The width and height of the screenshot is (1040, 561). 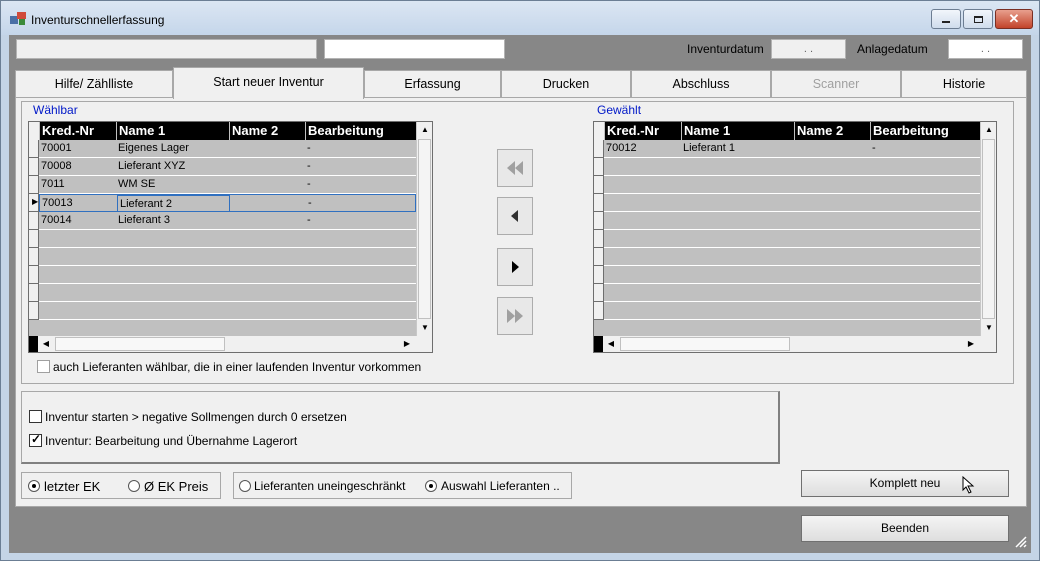 What do you see at coordinates (978, 19) in the screenshot?
I see `maximize-button` at bounding box center [978, 19].